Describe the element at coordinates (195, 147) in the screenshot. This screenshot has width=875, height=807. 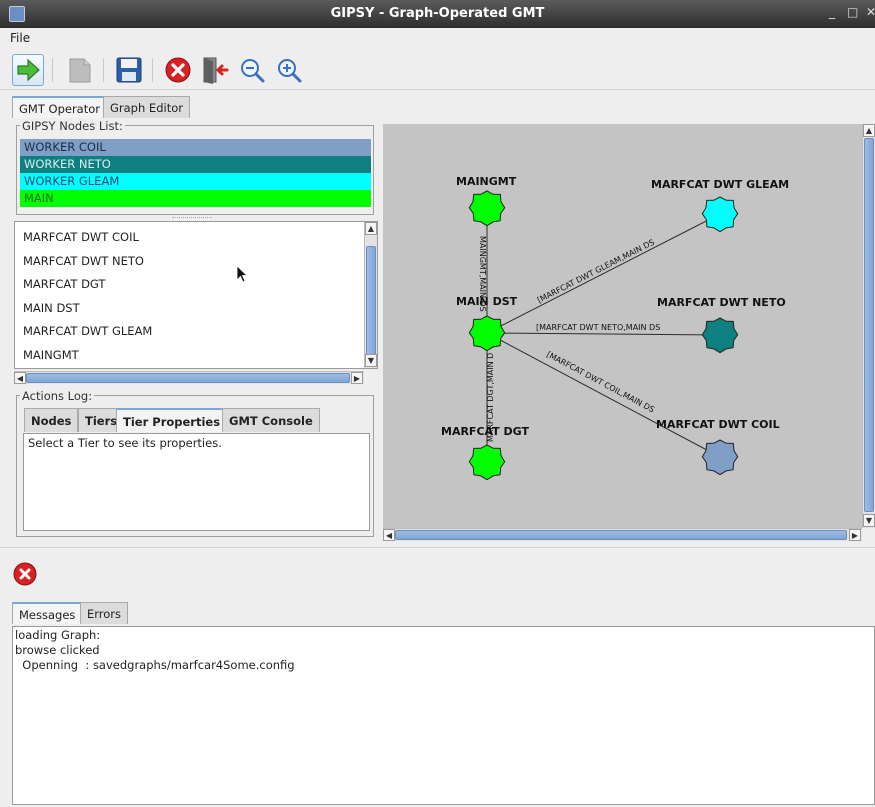
I see `node-item-worker-coil: WORKER COIL` at that location.